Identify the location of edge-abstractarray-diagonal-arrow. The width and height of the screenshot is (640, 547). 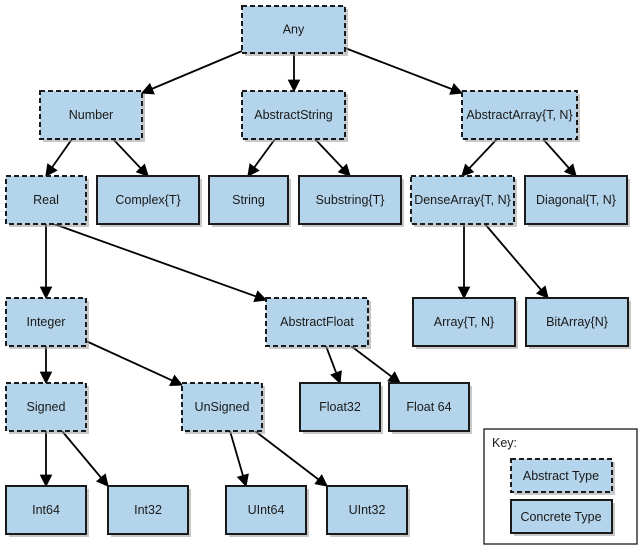
(559, 157).